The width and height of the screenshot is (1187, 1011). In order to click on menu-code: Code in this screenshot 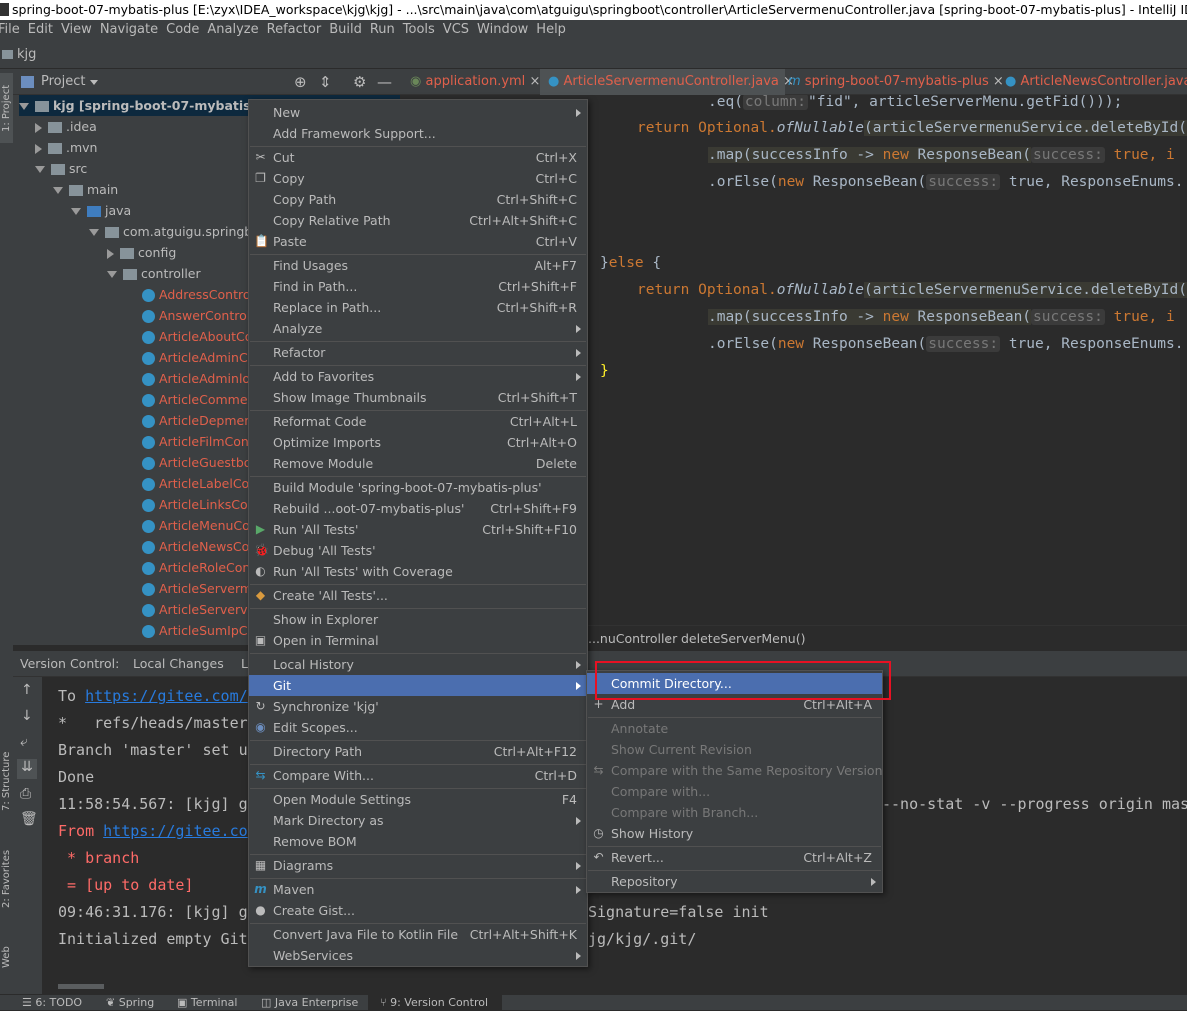, I will do `click(182, 30)`.